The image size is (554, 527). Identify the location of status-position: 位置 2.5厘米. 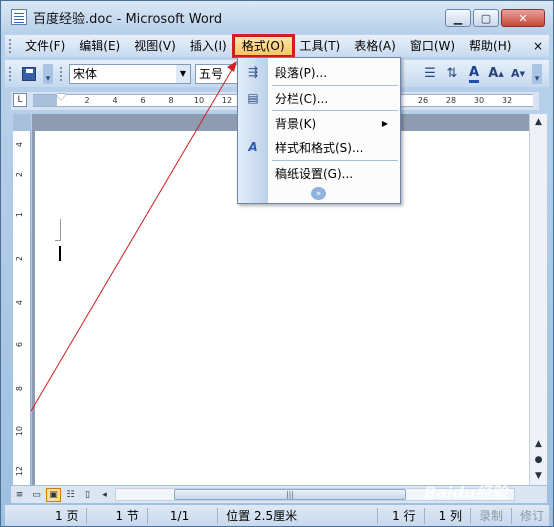
(298, 515).